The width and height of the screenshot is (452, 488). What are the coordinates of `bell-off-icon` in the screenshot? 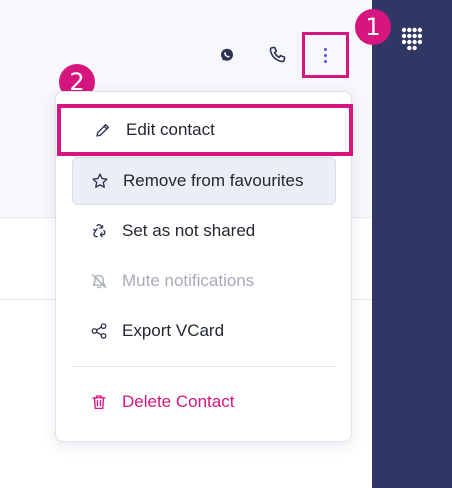 It's located at (99, 281).